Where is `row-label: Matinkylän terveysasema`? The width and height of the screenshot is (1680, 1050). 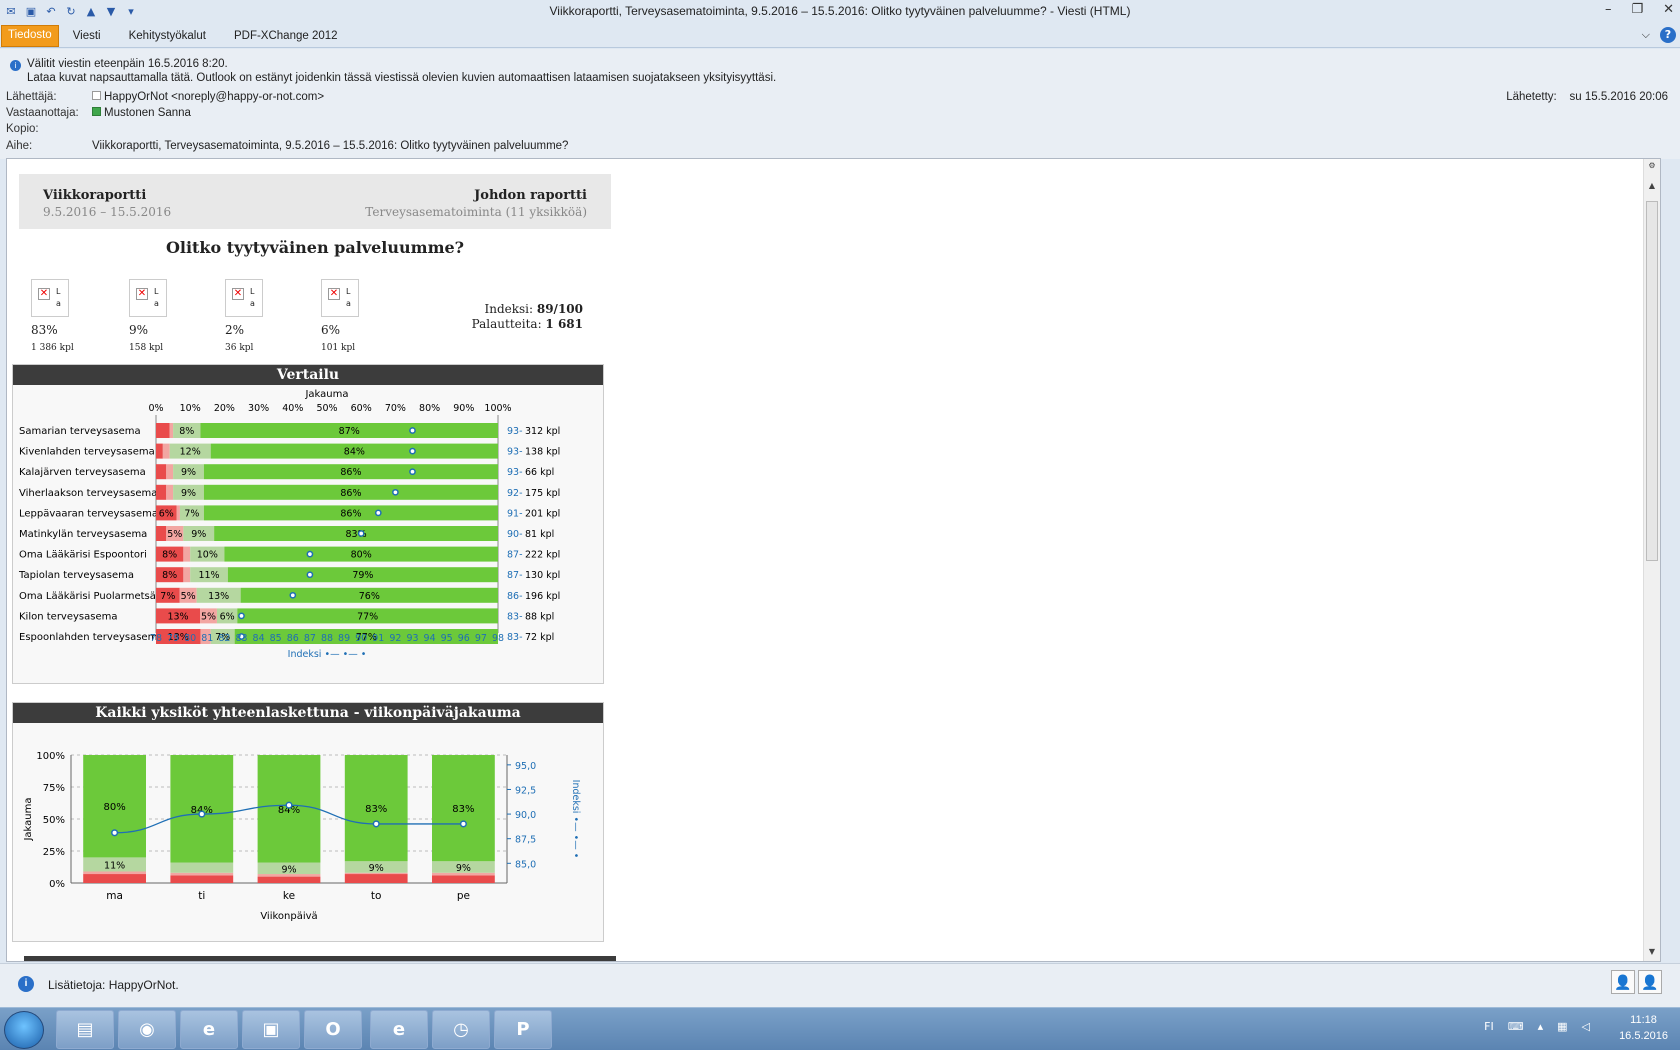 row-label: Matinkylän terveysasema is located at coordinates (83, 534).